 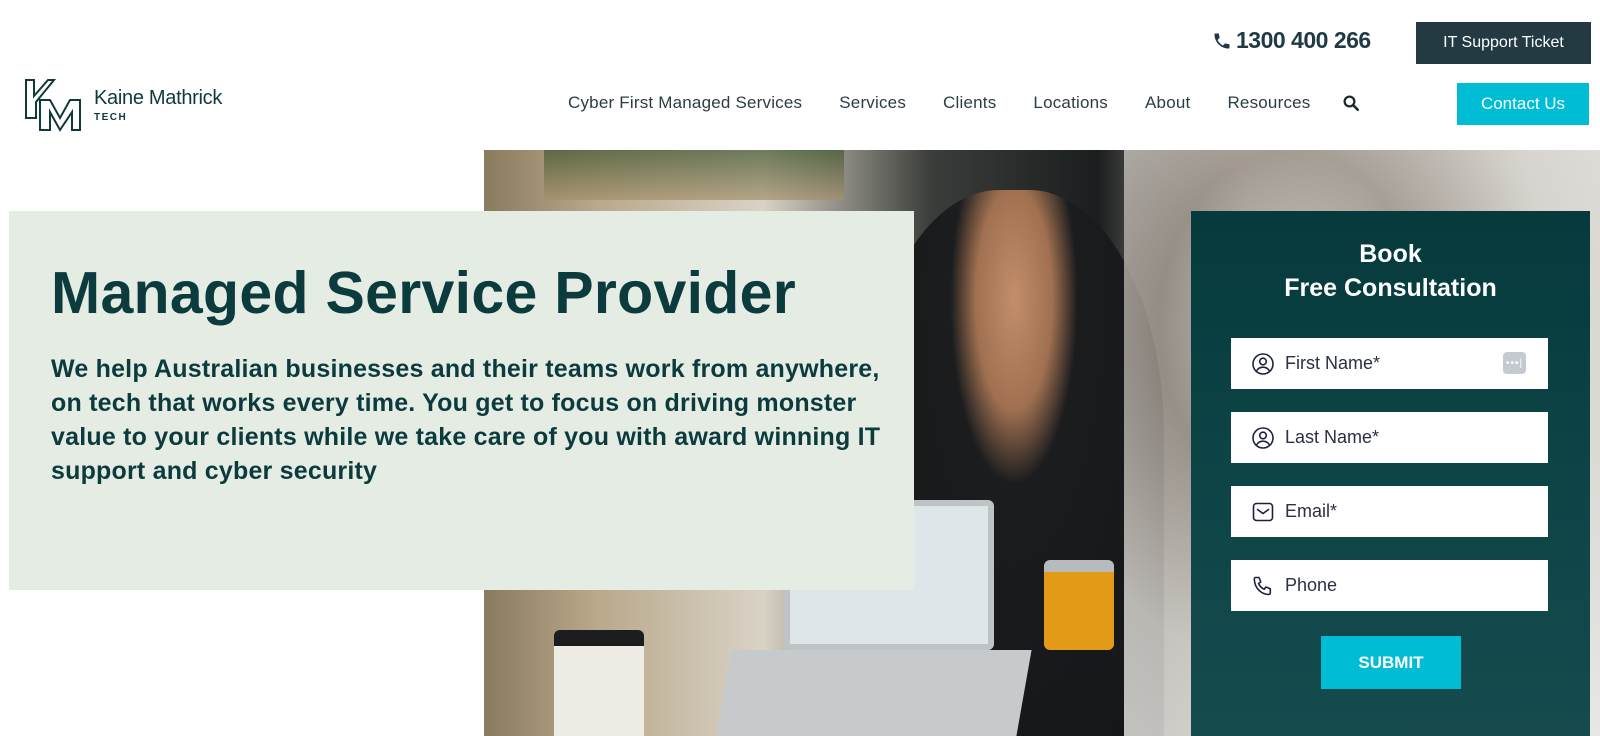 I want to click on phone-link: 1300 400 266, so click(x=1291, y=40).